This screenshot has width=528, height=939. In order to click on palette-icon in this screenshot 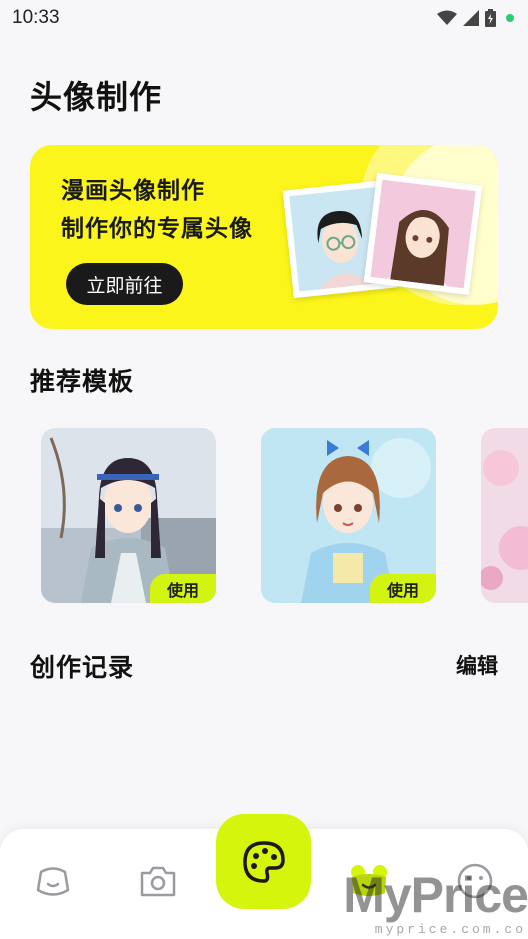, I will do `click(263, 861)`.